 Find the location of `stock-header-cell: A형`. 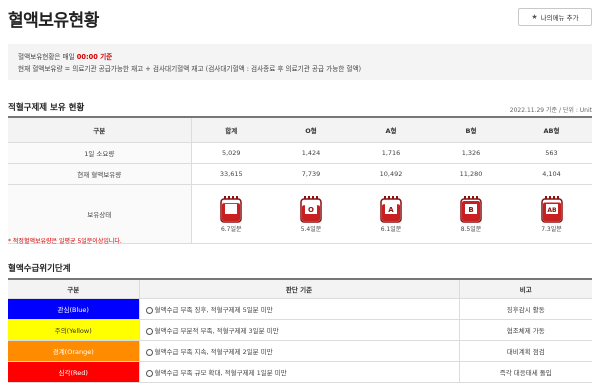

stock-header-cell: A형 is located at coordinates (391, 130).